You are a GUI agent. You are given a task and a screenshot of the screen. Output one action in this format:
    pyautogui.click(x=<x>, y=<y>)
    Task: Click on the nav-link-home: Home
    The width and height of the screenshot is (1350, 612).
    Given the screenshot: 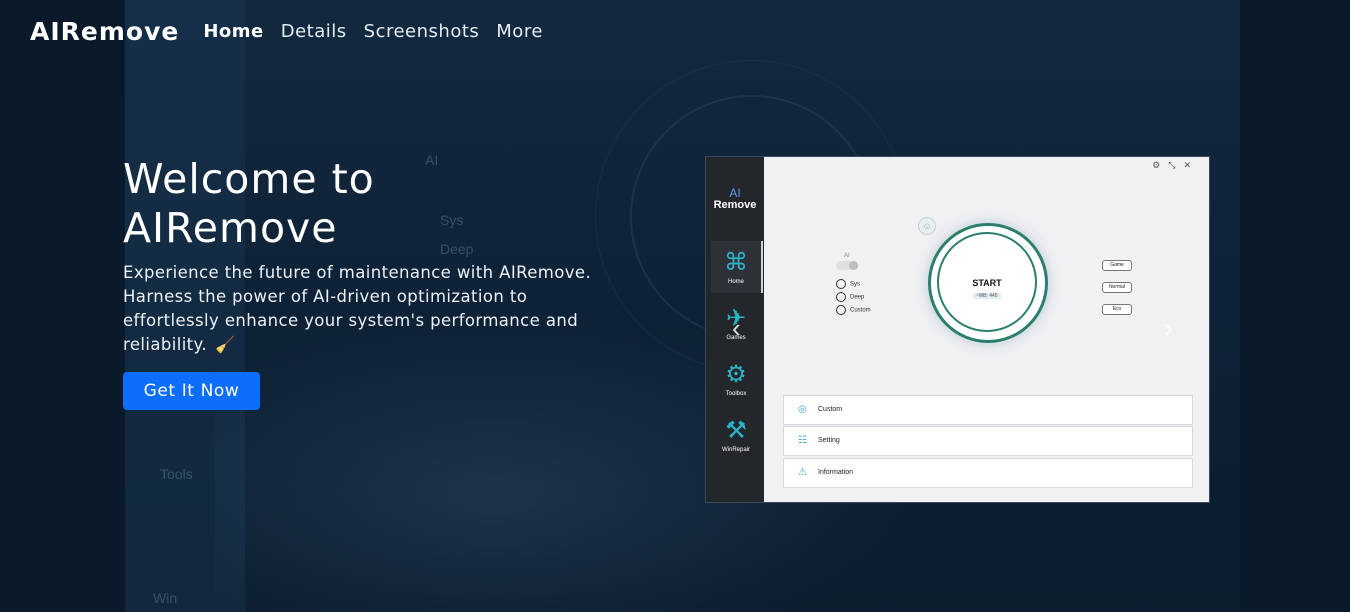 What is the action you would take?
    pyautogui.click(x=233, y=31)
    